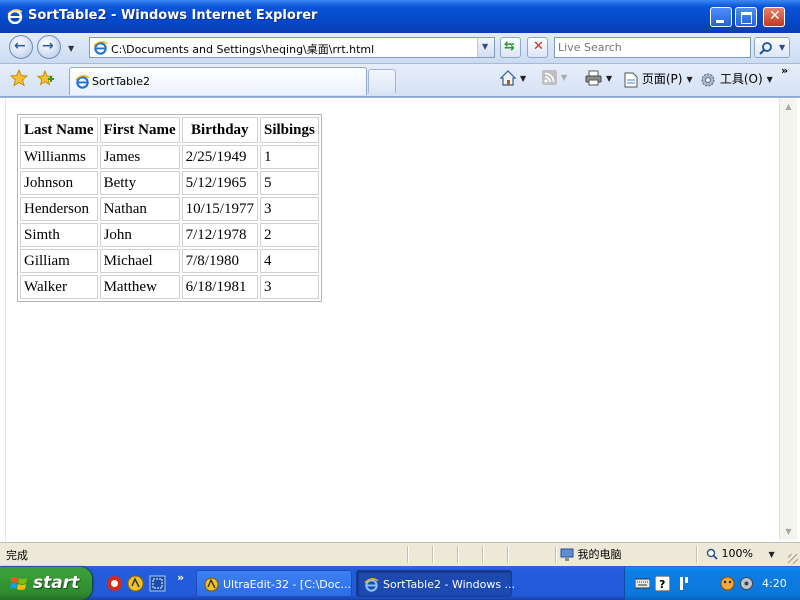  I want to click on search-button: ▼, so click(772, 47).